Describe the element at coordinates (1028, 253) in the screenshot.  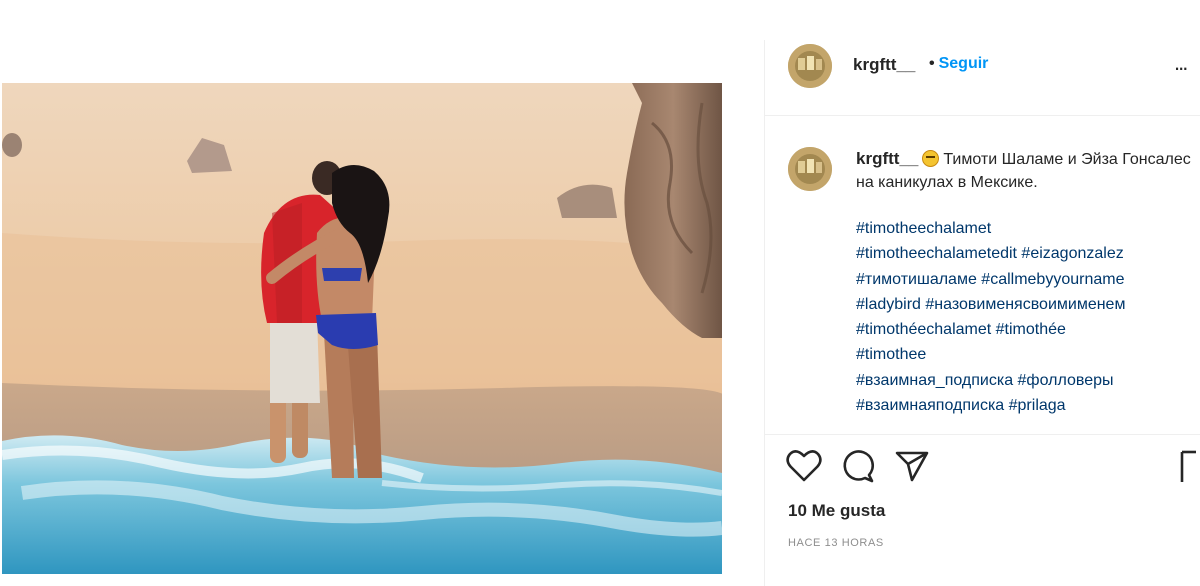
I see `hashtag-line: #timotheechalametedit #eizagonzalez` at that location.